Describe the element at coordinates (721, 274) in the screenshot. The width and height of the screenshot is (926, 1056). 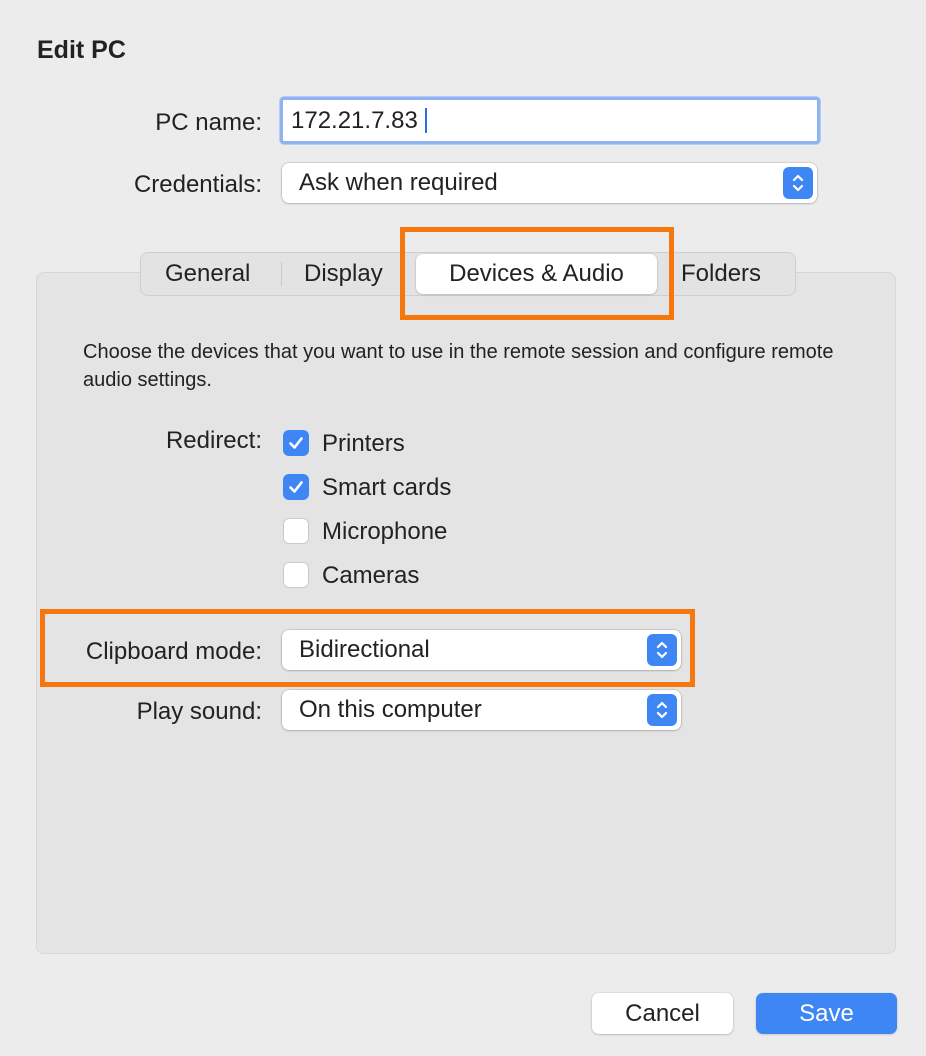
I see `tab-folders: Folders` at that location.